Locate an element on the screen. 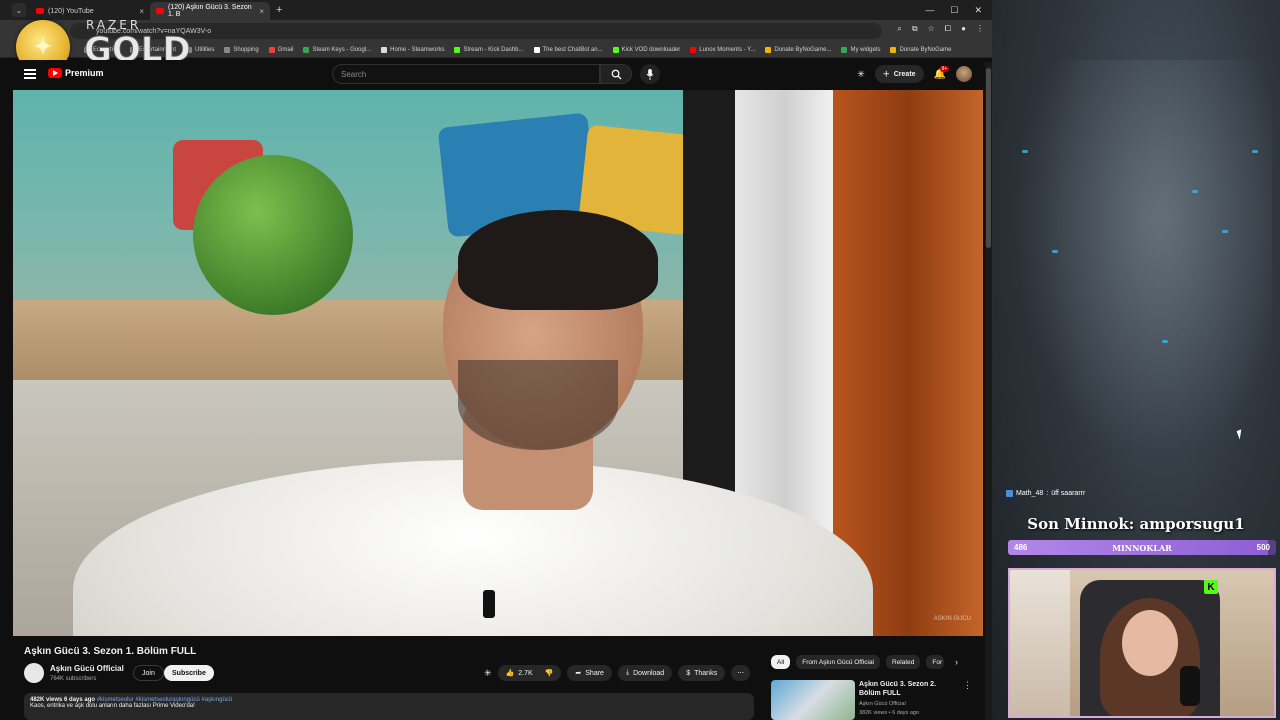 The image size is (1280, 720). channel-name: Aşkın Gücü Official is located at coordinates (87, 668).